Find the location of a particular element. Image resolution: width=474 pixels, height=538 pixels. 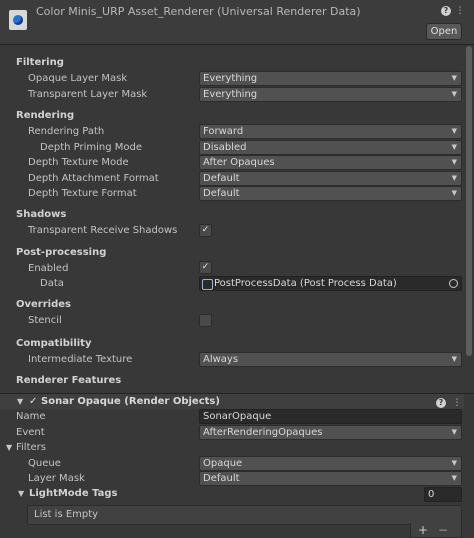

event-label: Event is located at coordinates (30, 432).